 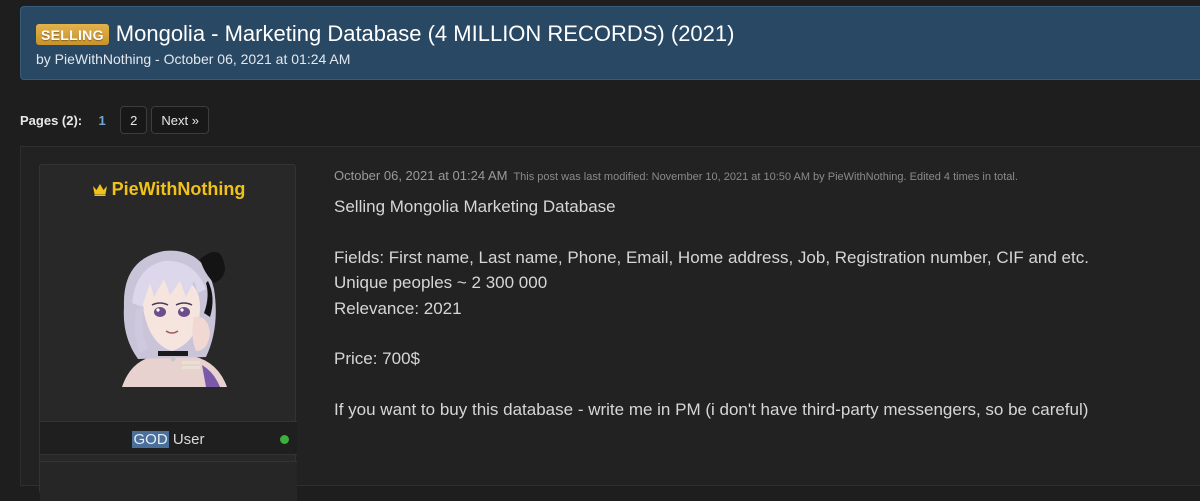 I want to click on usertitle-bar: GOD User, so click(x=168, y=438).